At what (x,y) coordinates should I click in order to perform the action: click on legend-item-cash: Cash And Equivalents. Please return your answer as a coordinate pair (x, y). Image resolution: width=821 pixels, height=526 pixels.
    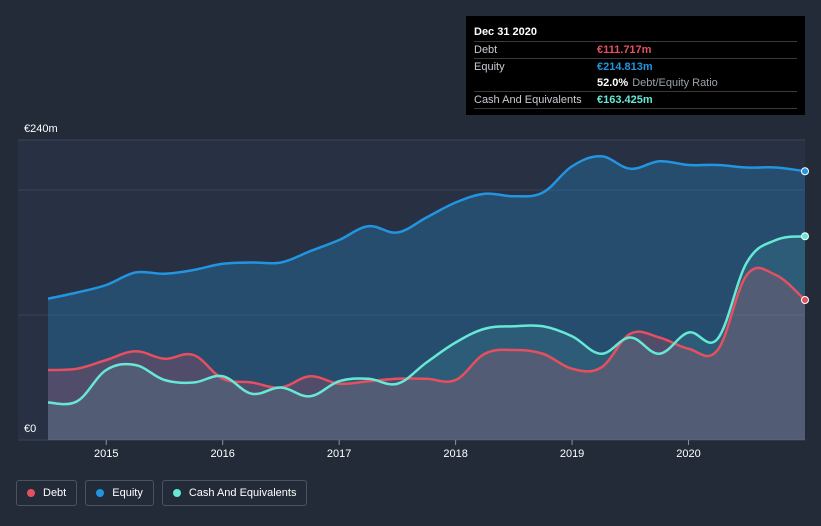
    Looking at the image, I should click on (234, 493).